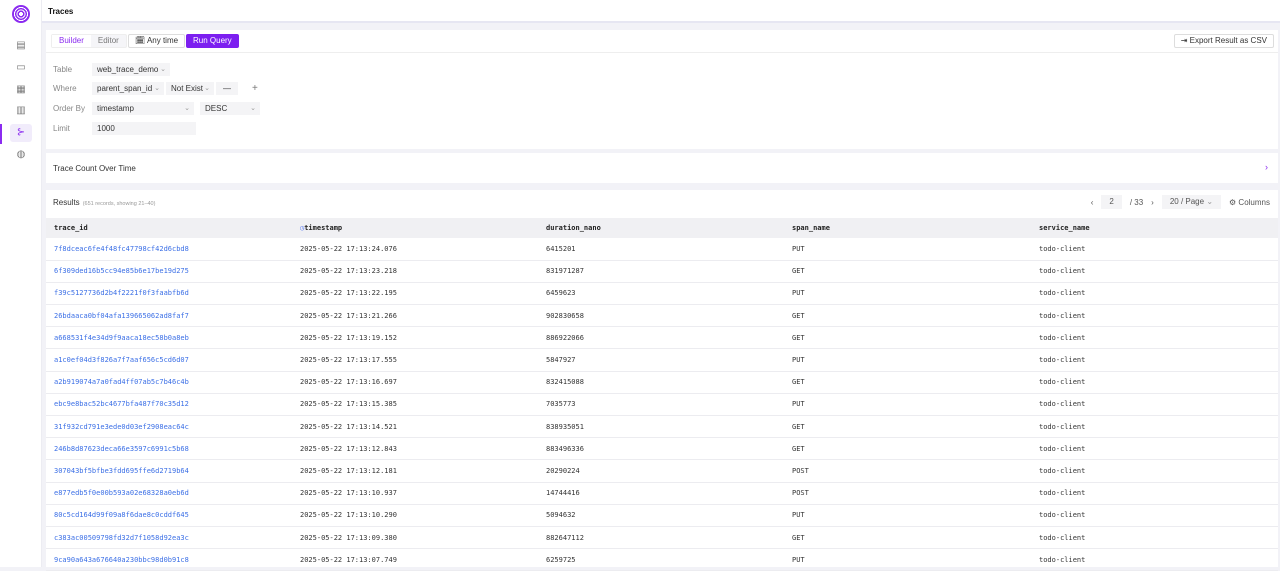  What do you see at coordinates (169, 338) in the screenshot?
I see `trace-id-link: a668531f4e34d9f9aaca18ec58b0a8eb` at bounding box center [169, 338].